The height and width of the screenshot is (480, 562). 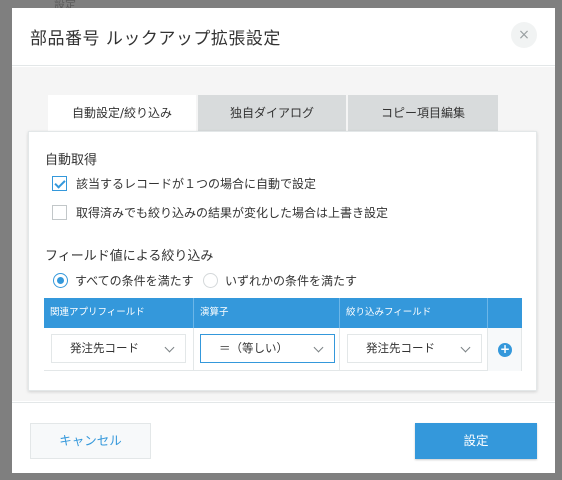 I want to click on table-row: 発注先コード ＝（等しい） 発注先コード +, so click(x=283, y=349).